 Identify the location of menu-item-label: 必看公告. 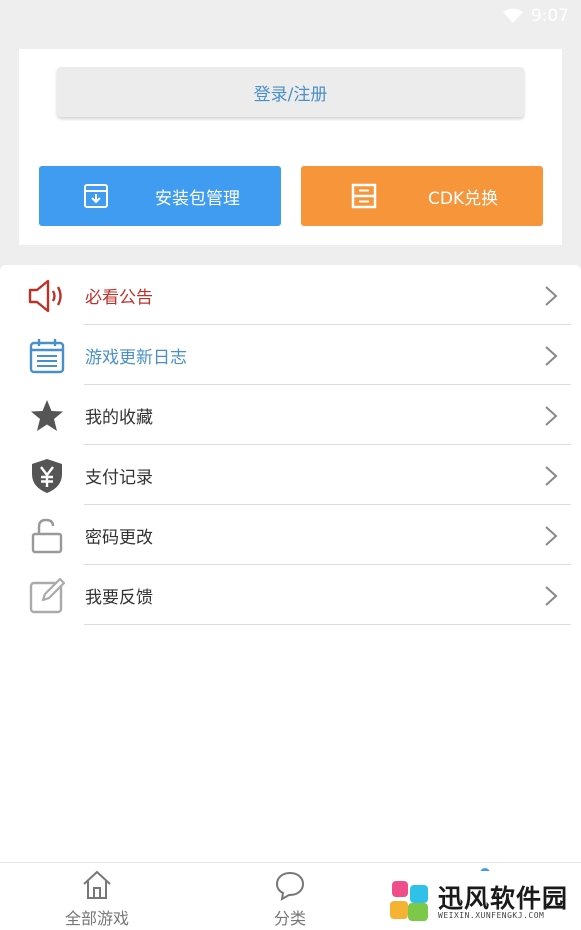
(119, 297).